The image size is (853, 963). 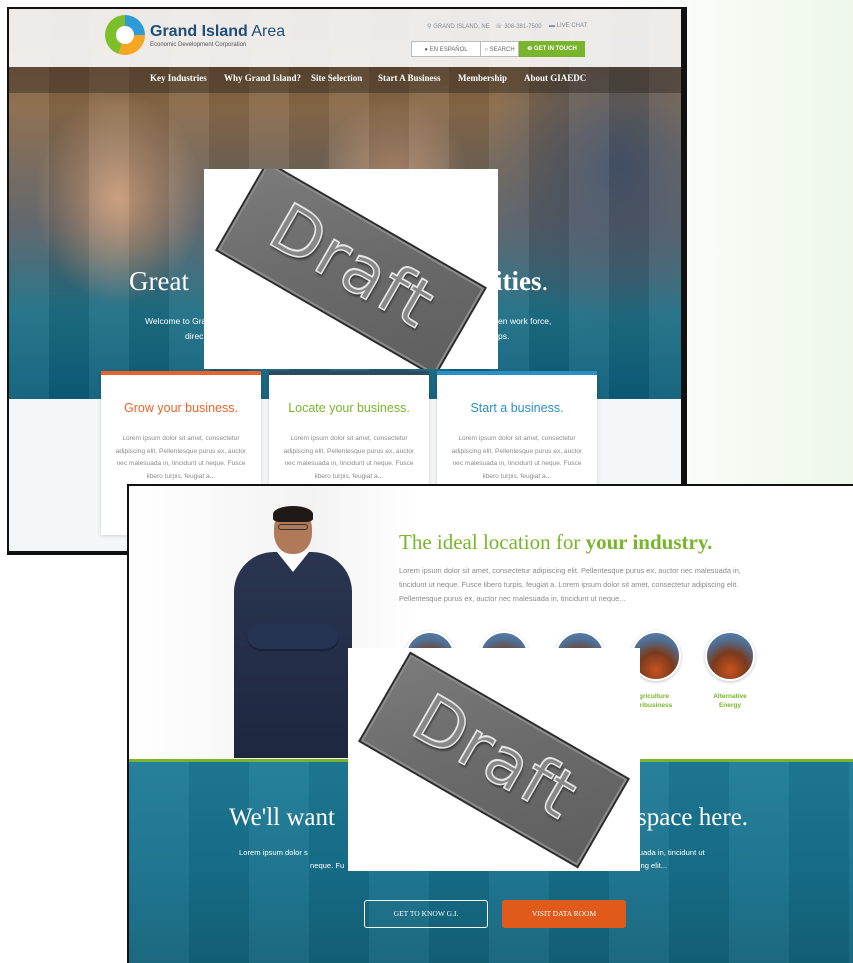 What do you see at coordinates (556, 542) in the screenshot?
I see `industry-heading: The ideal location for your industry.` at bounding box center [556, 542].